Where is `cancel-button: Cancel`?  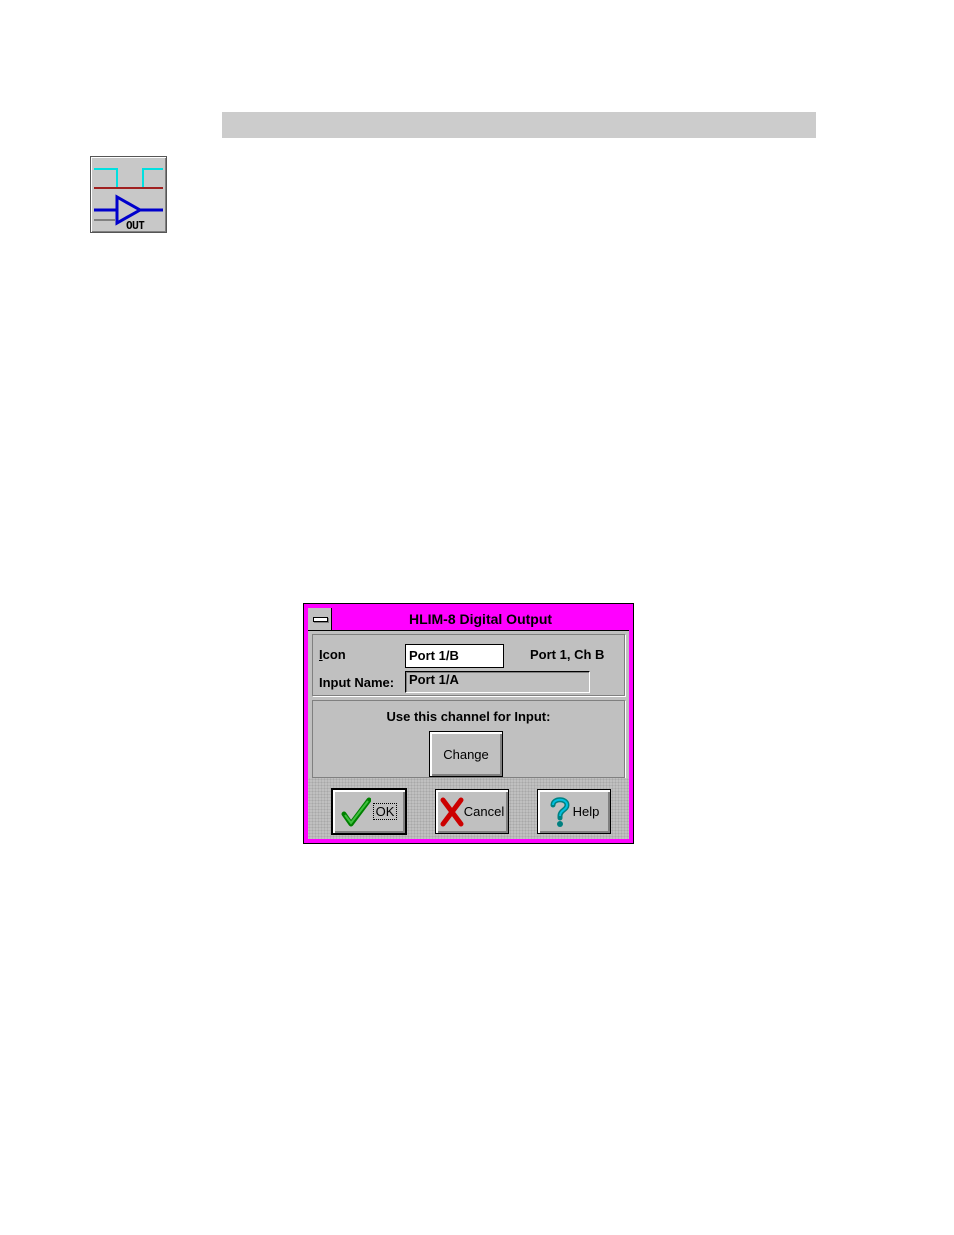
cancel-button: Cancel is located at coordinates (472, 811).